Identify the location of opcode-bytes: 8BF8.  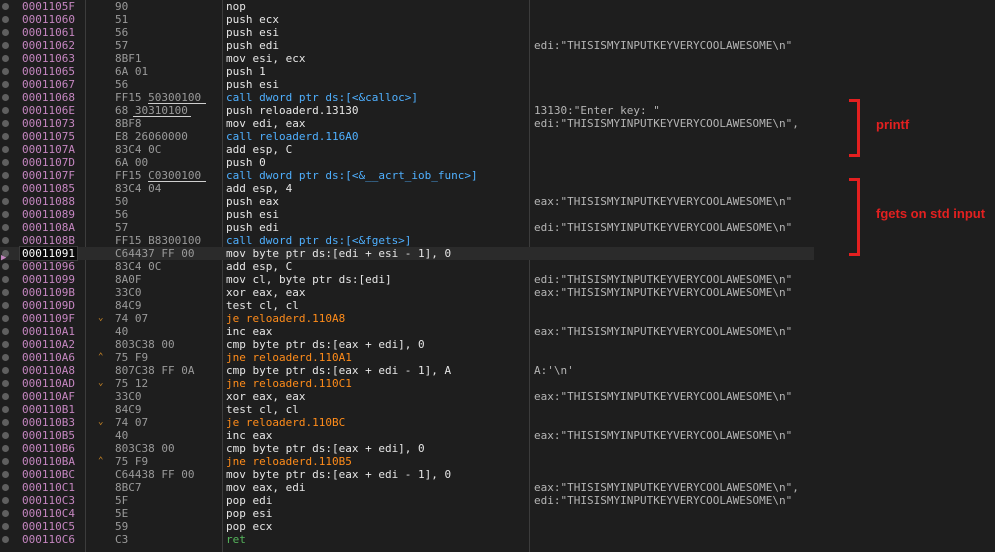
(128, 123).